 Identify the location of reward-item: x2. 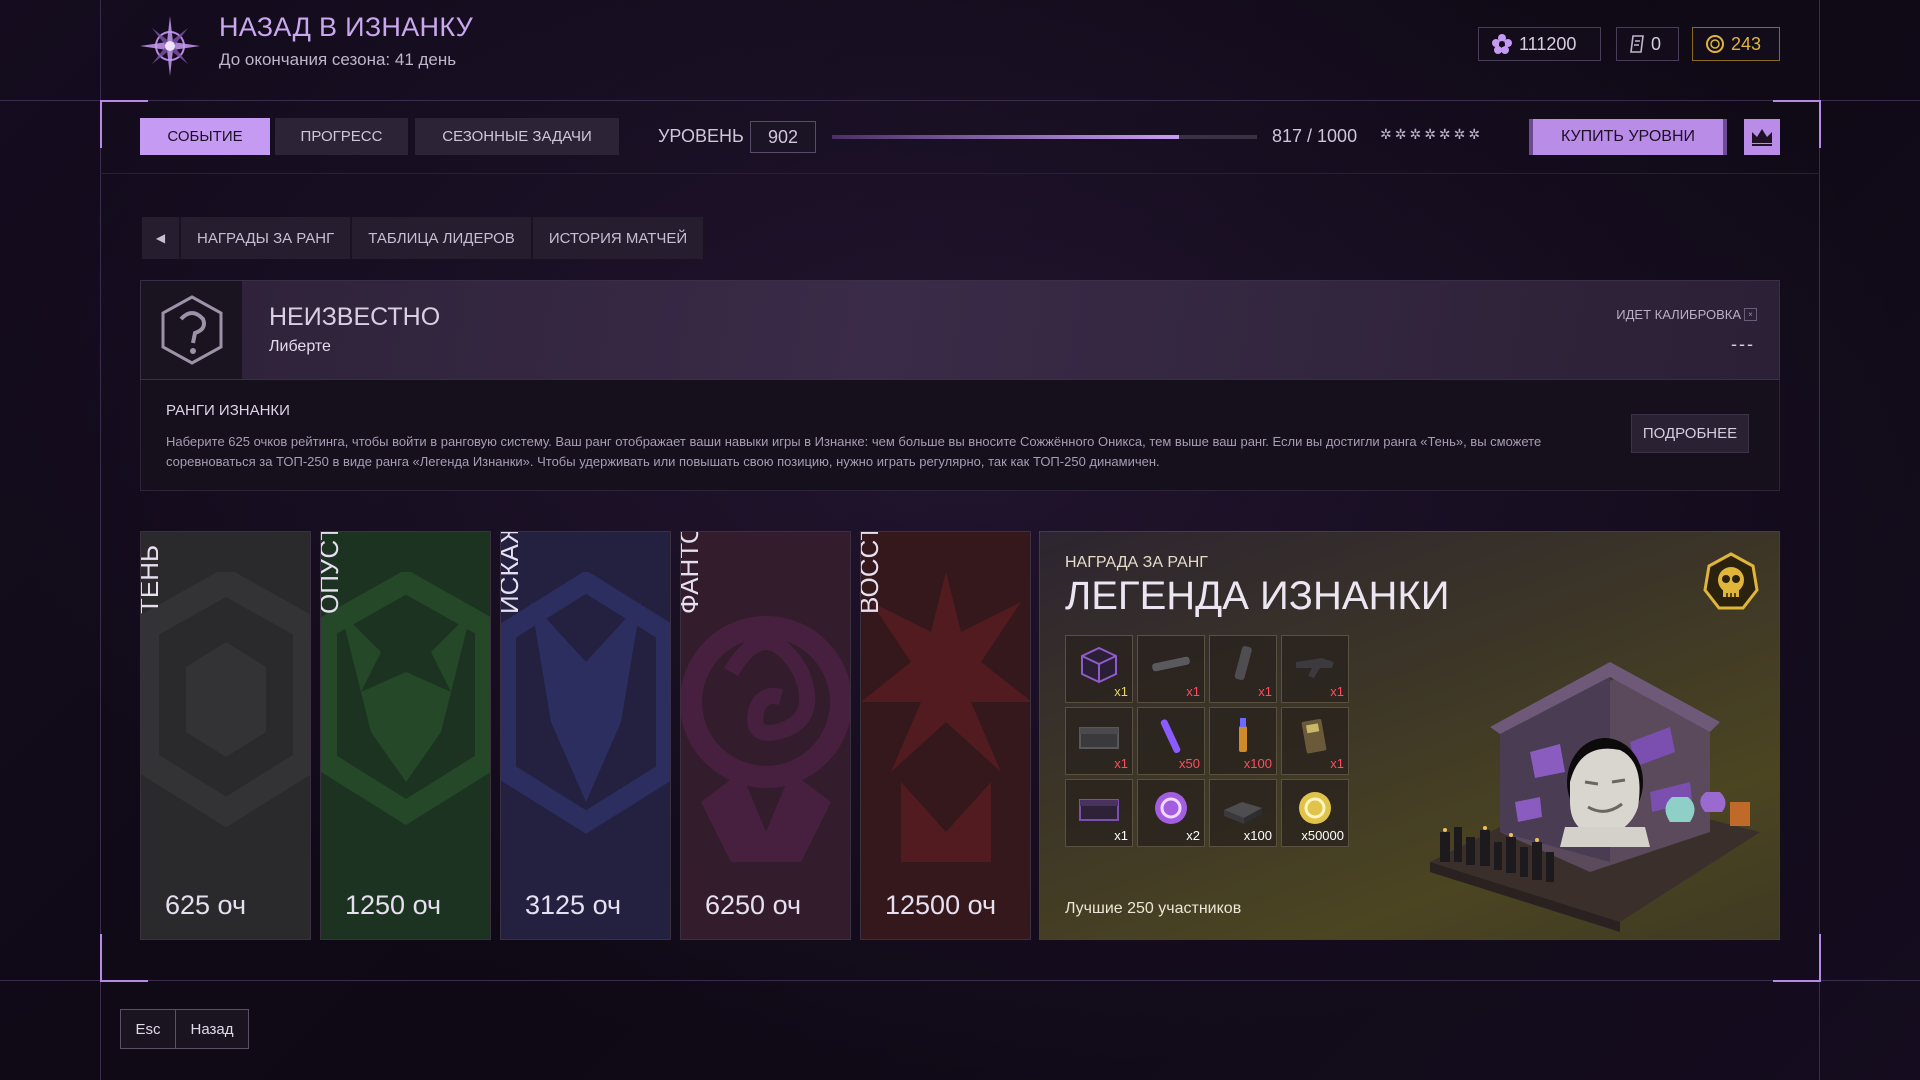
(1171, 813).